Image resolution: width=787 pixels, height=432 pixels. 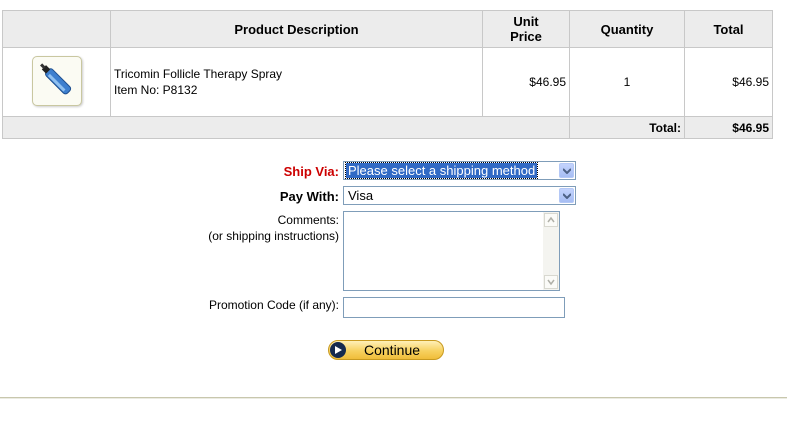 What do you see at coordinates (392, 350) in the screenshot?
I see `continue-label: Continue` at bounding box center [392, 350].